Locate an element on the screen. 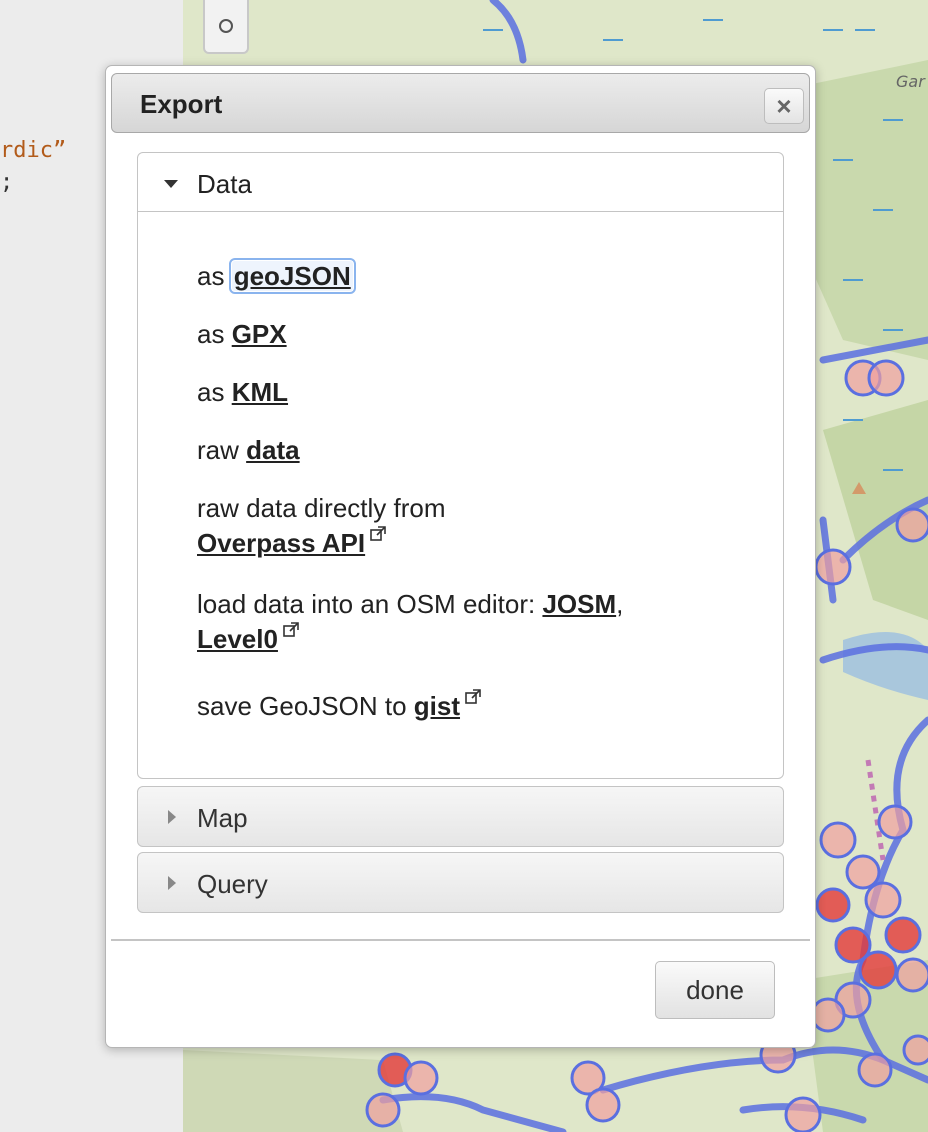 This screenshot has width=928, height=1132. map-zoom-control is located at coordinates (226, 27).